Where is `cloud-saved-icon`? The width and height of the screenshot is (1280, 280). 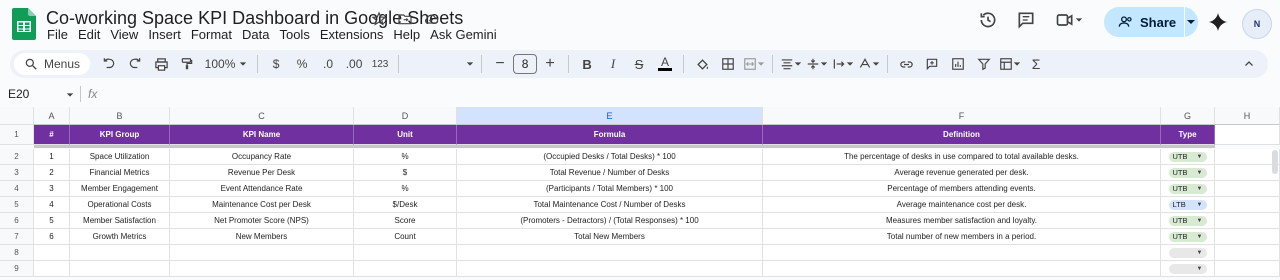 cloud-saved-icon is located at coordinates (431, 19).